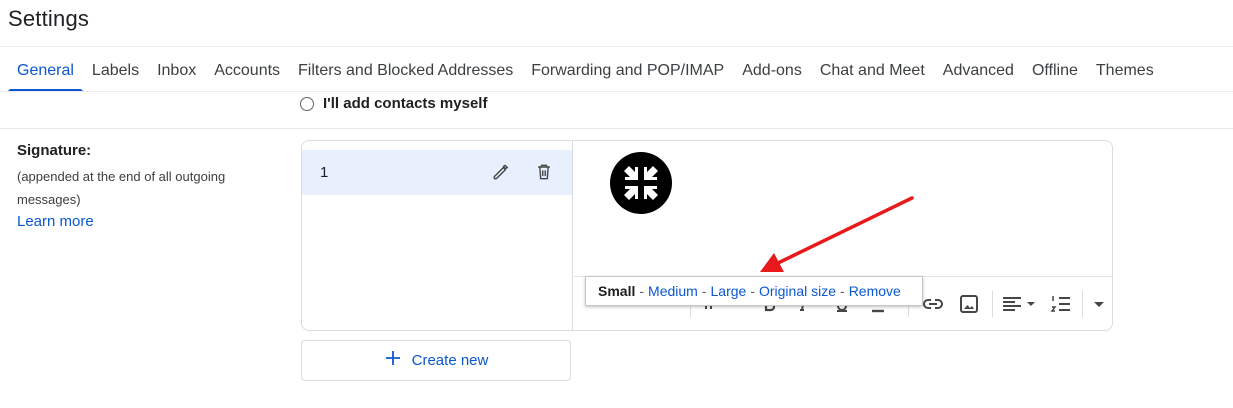 This screenshot has width=1233, height=408. What do you see at coordinates (324, 172) in the screenshot?
I see `signature-name: 1` at bounding box center [324, 172].